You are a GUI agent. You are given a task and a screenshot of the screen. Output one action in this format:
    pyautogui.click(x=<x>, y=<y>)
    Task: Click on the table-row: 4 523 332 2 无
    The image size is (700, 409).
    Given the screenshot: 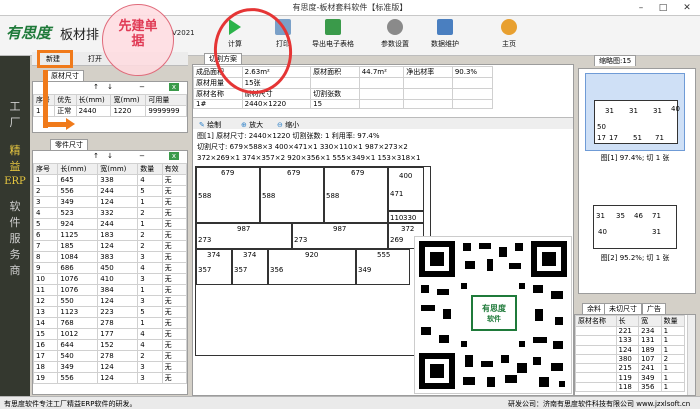 What is the action you would take?
    pyautogui.click(x=110, y=213)
    